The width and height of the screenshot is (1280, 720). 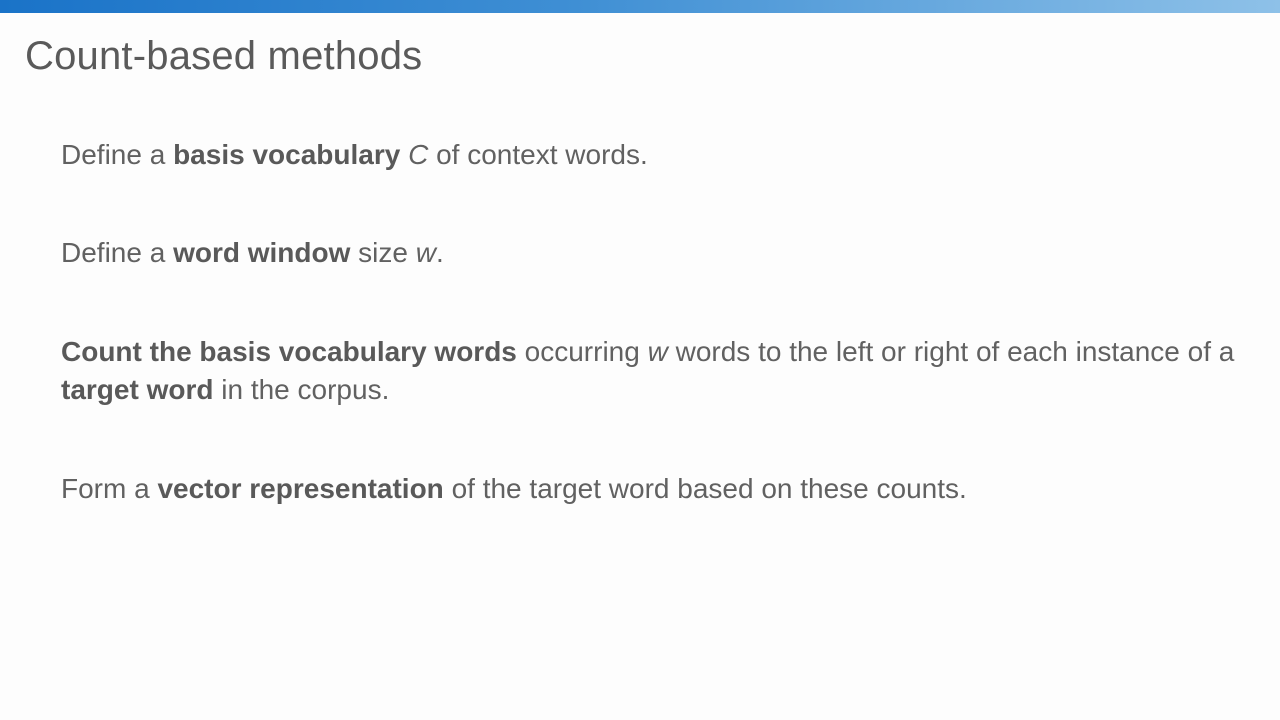 I want to click on bullet-text: of context words., so click(x=538, y=154).